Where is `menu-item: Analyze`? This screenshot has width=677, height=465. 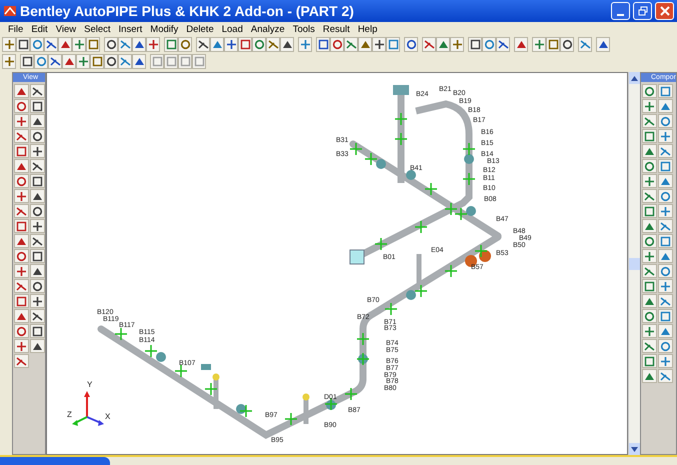
menu-item: Analyze is located at coordinates (267, 29).